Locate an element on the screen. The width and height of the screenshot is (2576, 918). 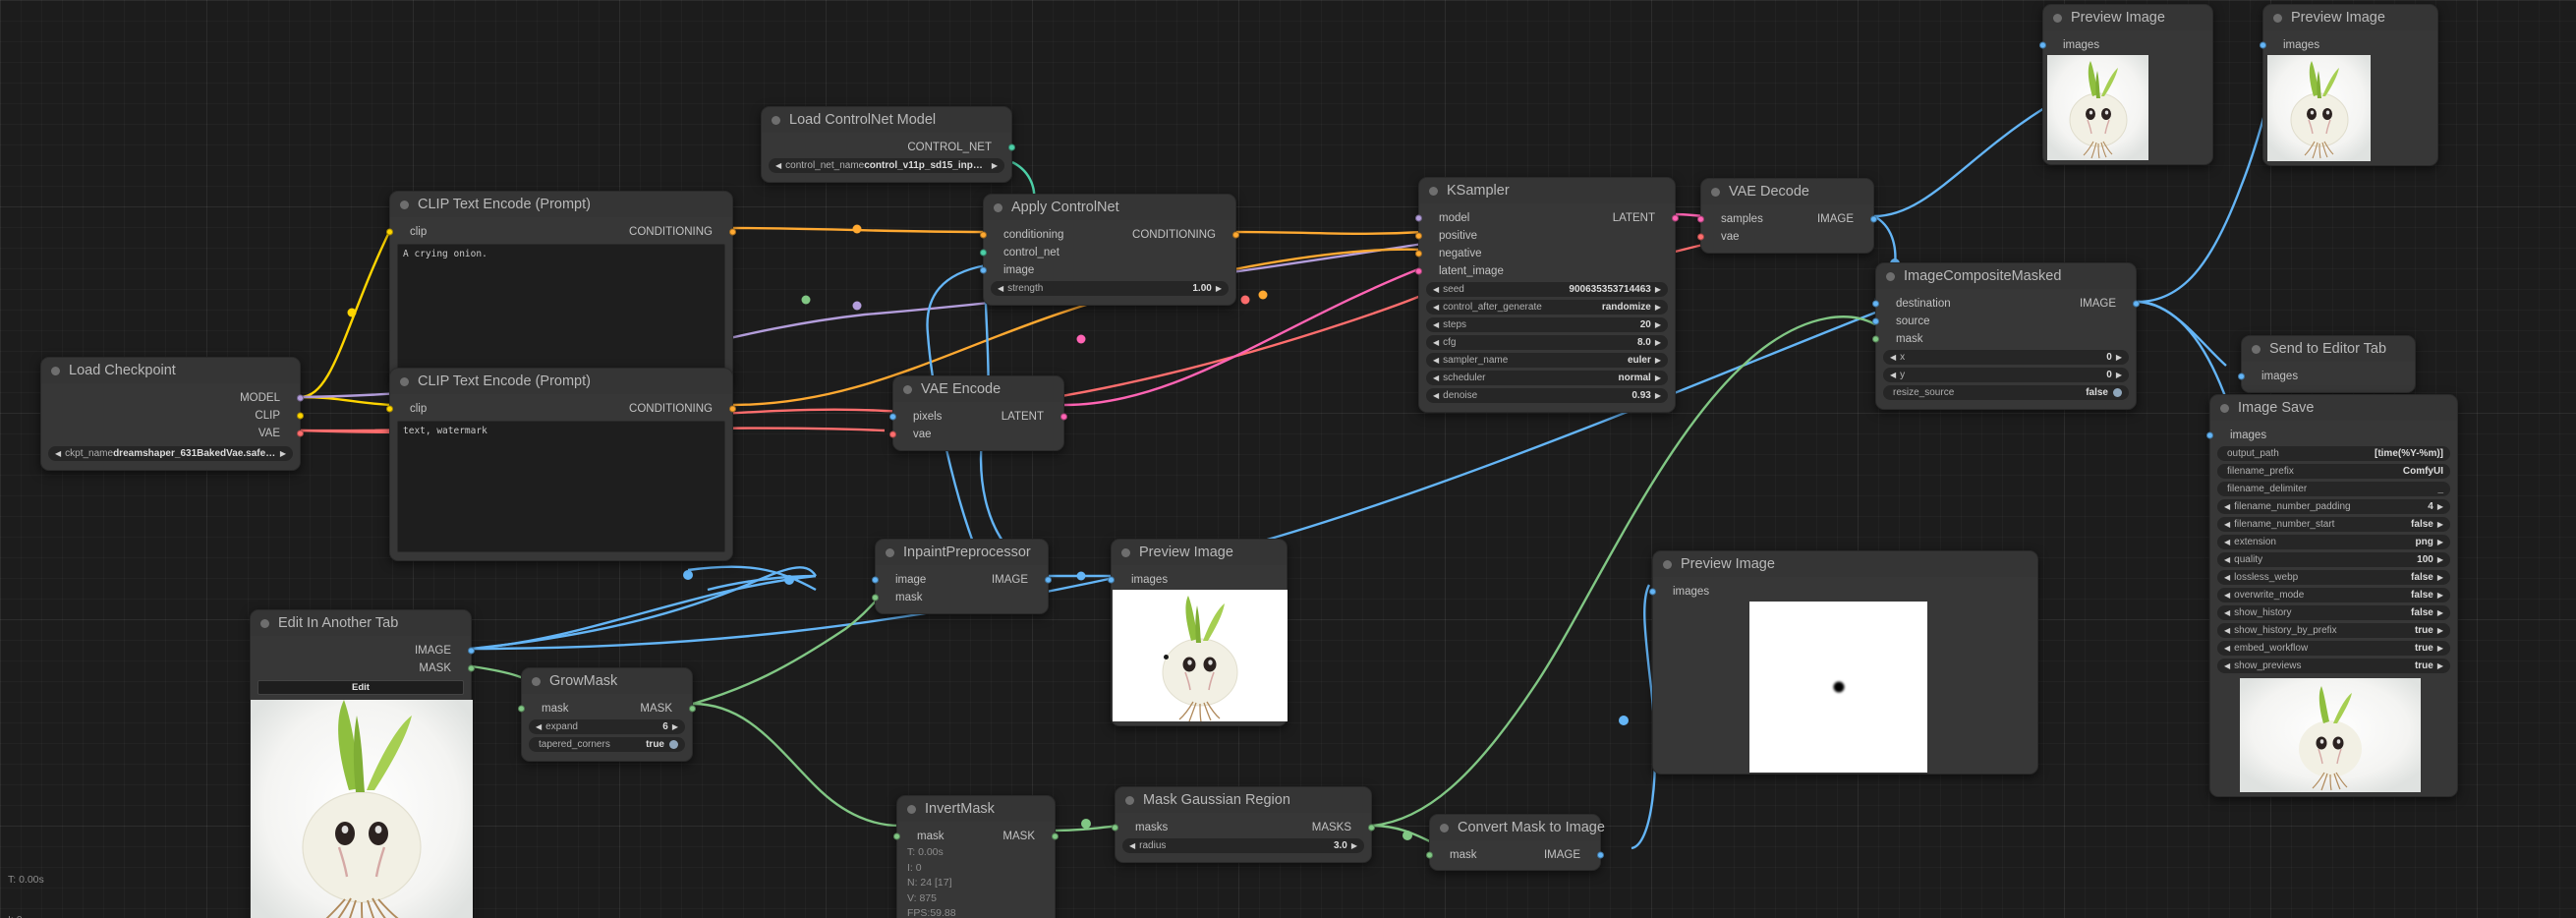
widget-denoise: ◀ denoise 0.93 ▶ is located at coordinates (1547, 395).